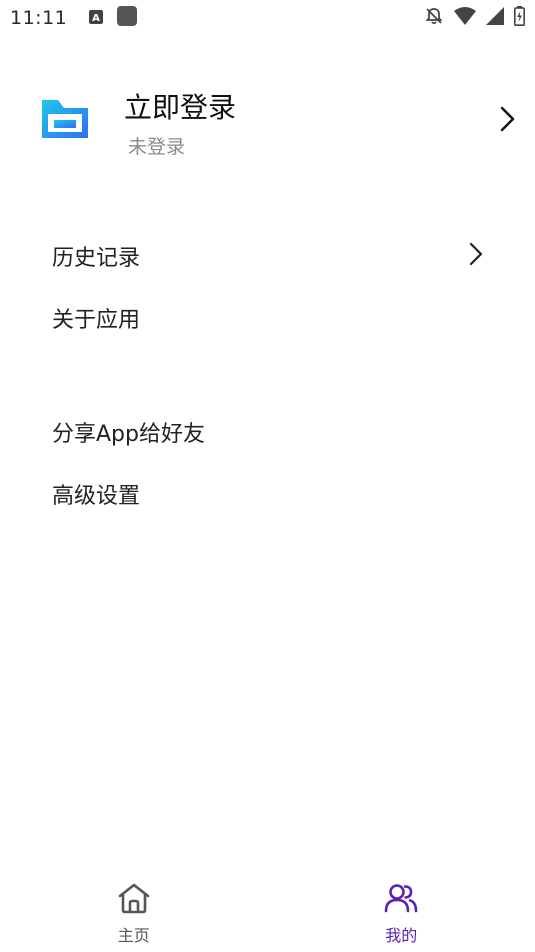  I want to click on status-bar: 11:11 A, so click(267, 18).